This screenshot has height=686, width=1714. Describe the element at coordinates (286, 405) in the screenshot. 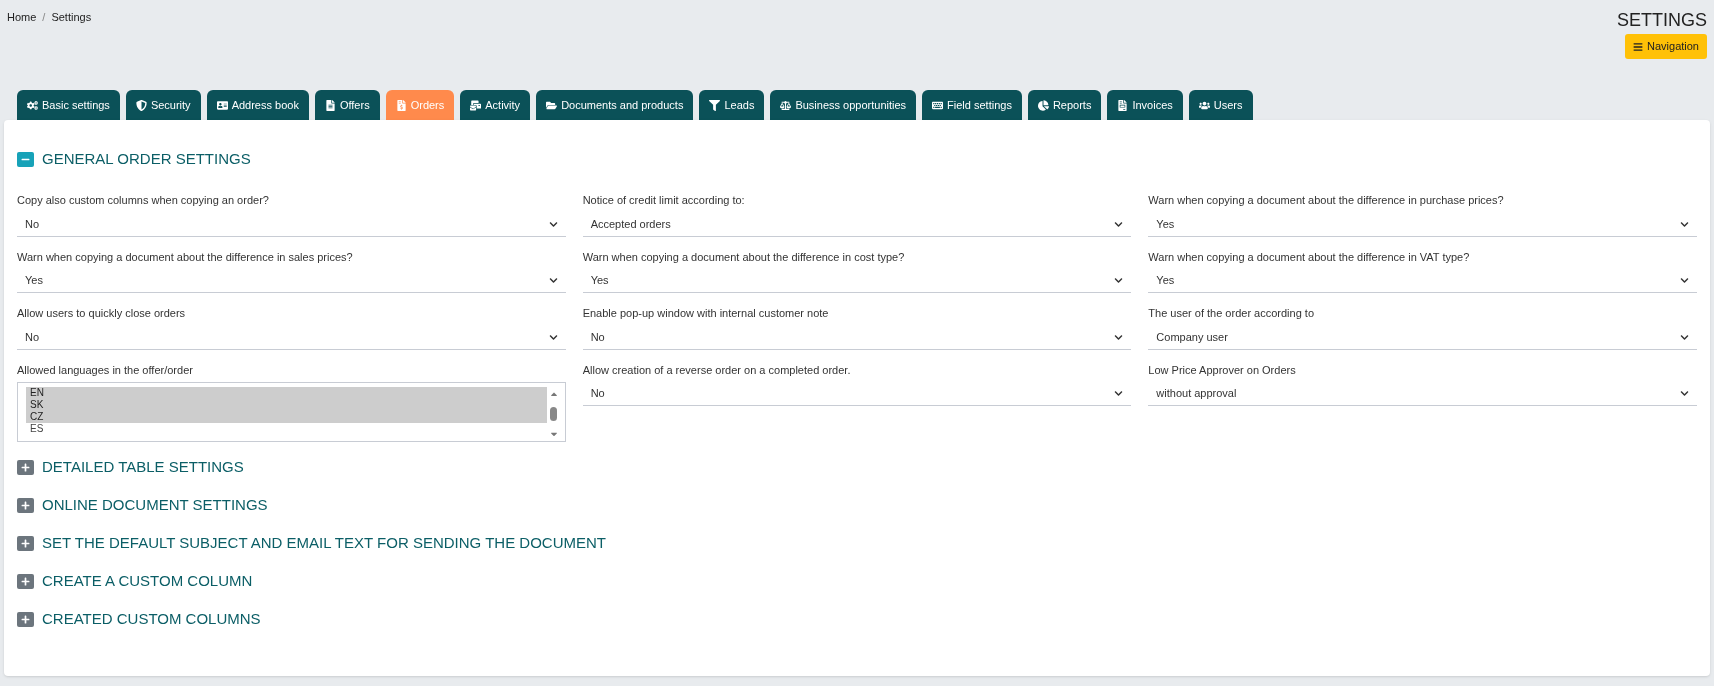

I see `list-option: SK` at that location.